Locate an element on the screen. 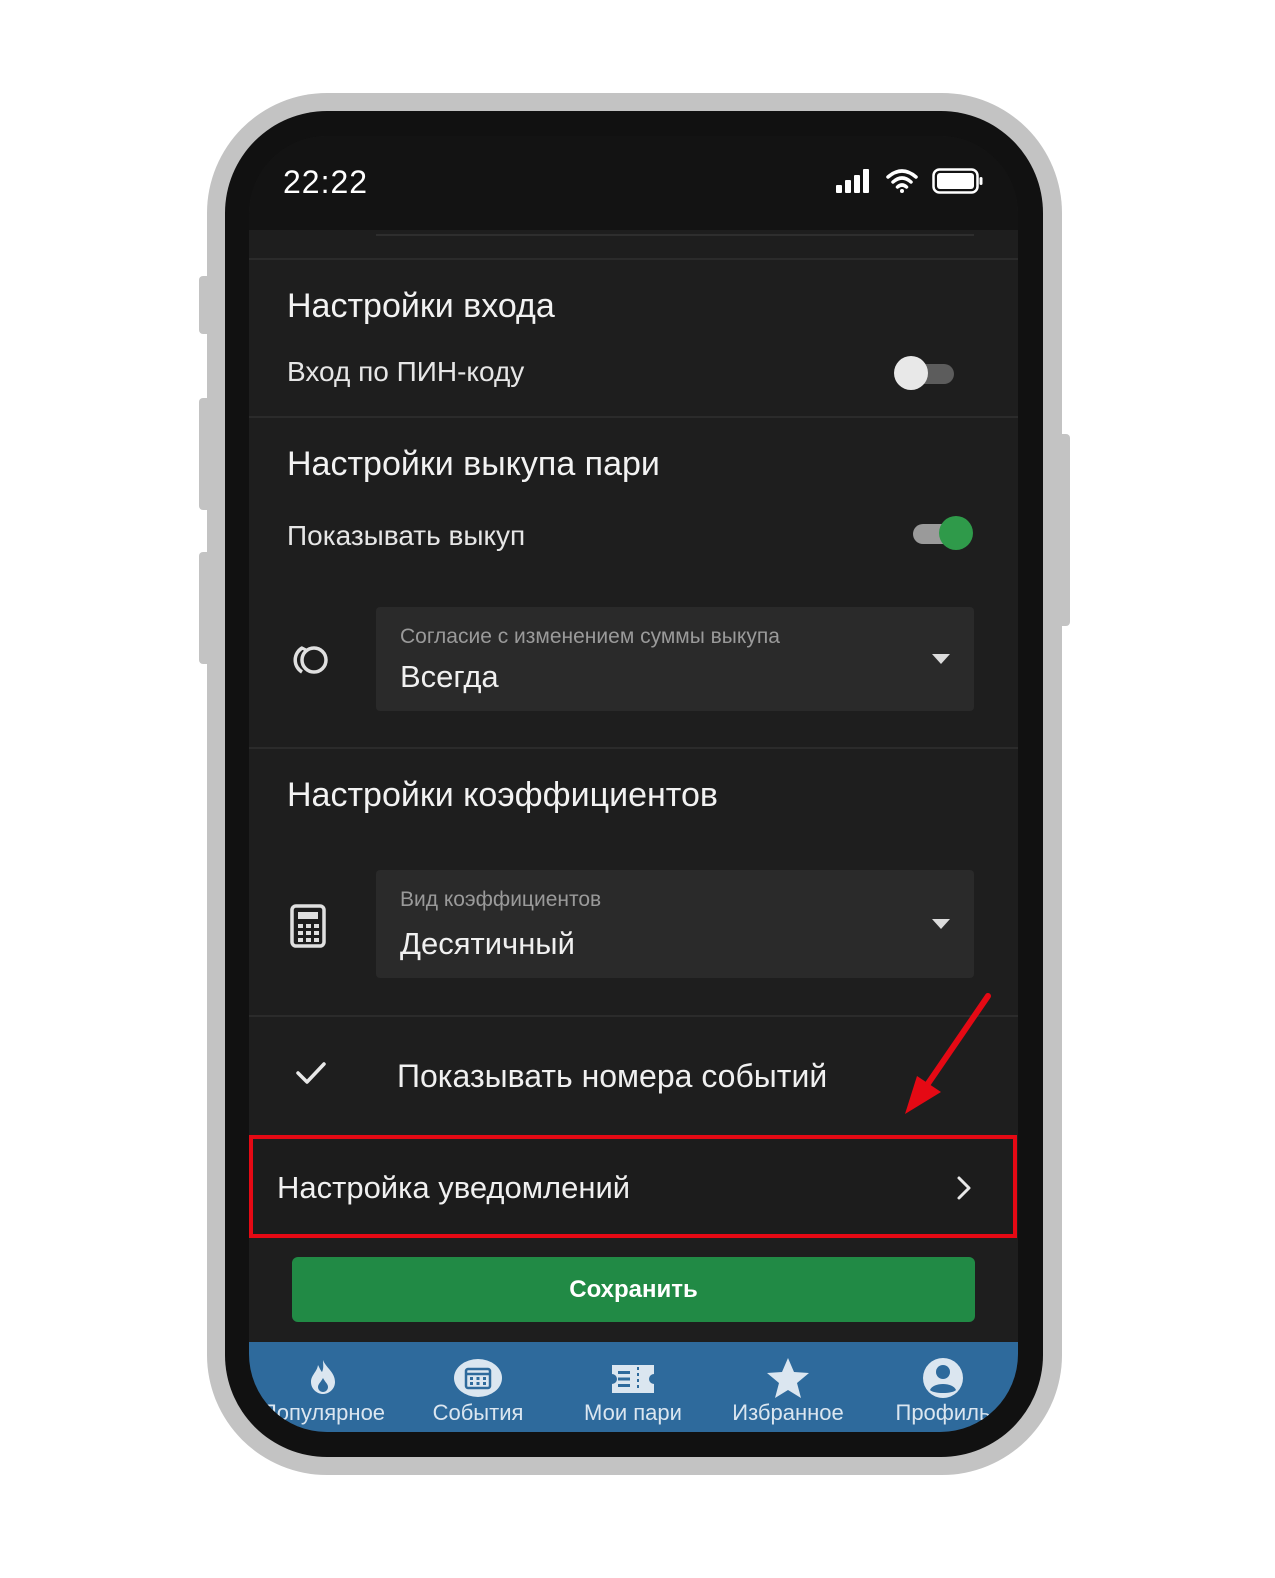 This screenshot has width=1275, height=1578. cashout-cycle-icon is located at coordinates (310, 660).